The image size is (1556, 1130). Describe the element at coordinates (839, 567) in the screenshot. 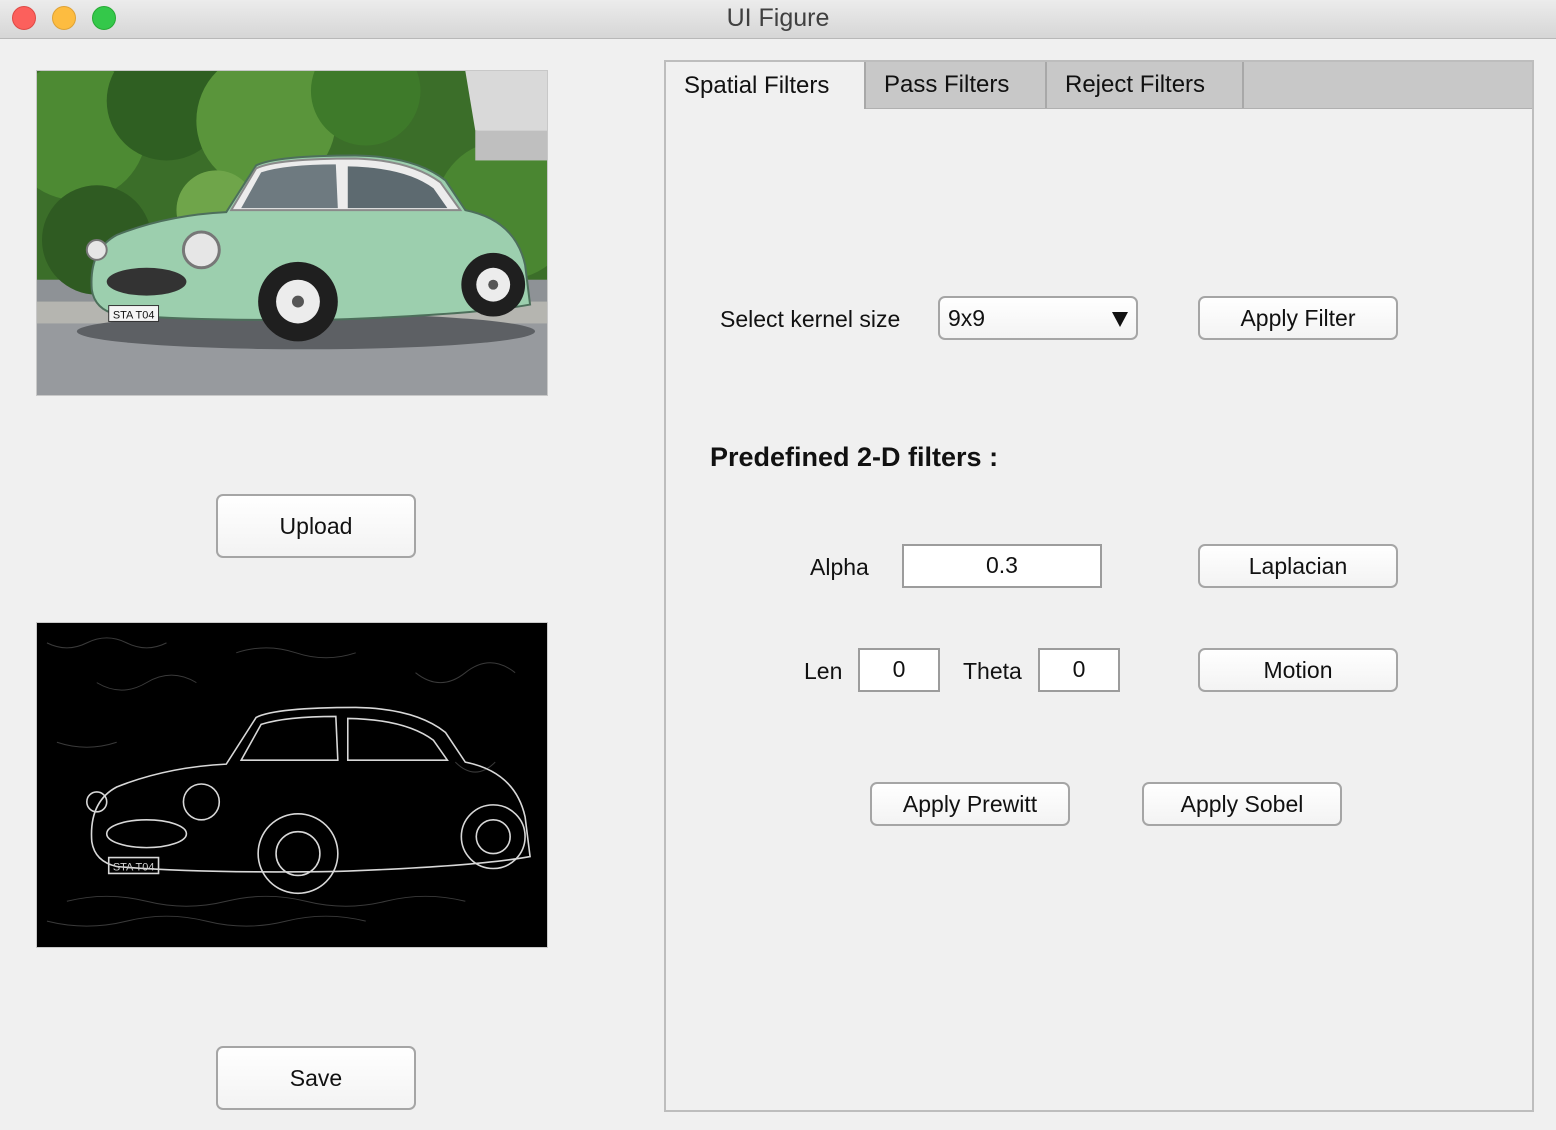

I see `alpha-label: Alpha` at that location.